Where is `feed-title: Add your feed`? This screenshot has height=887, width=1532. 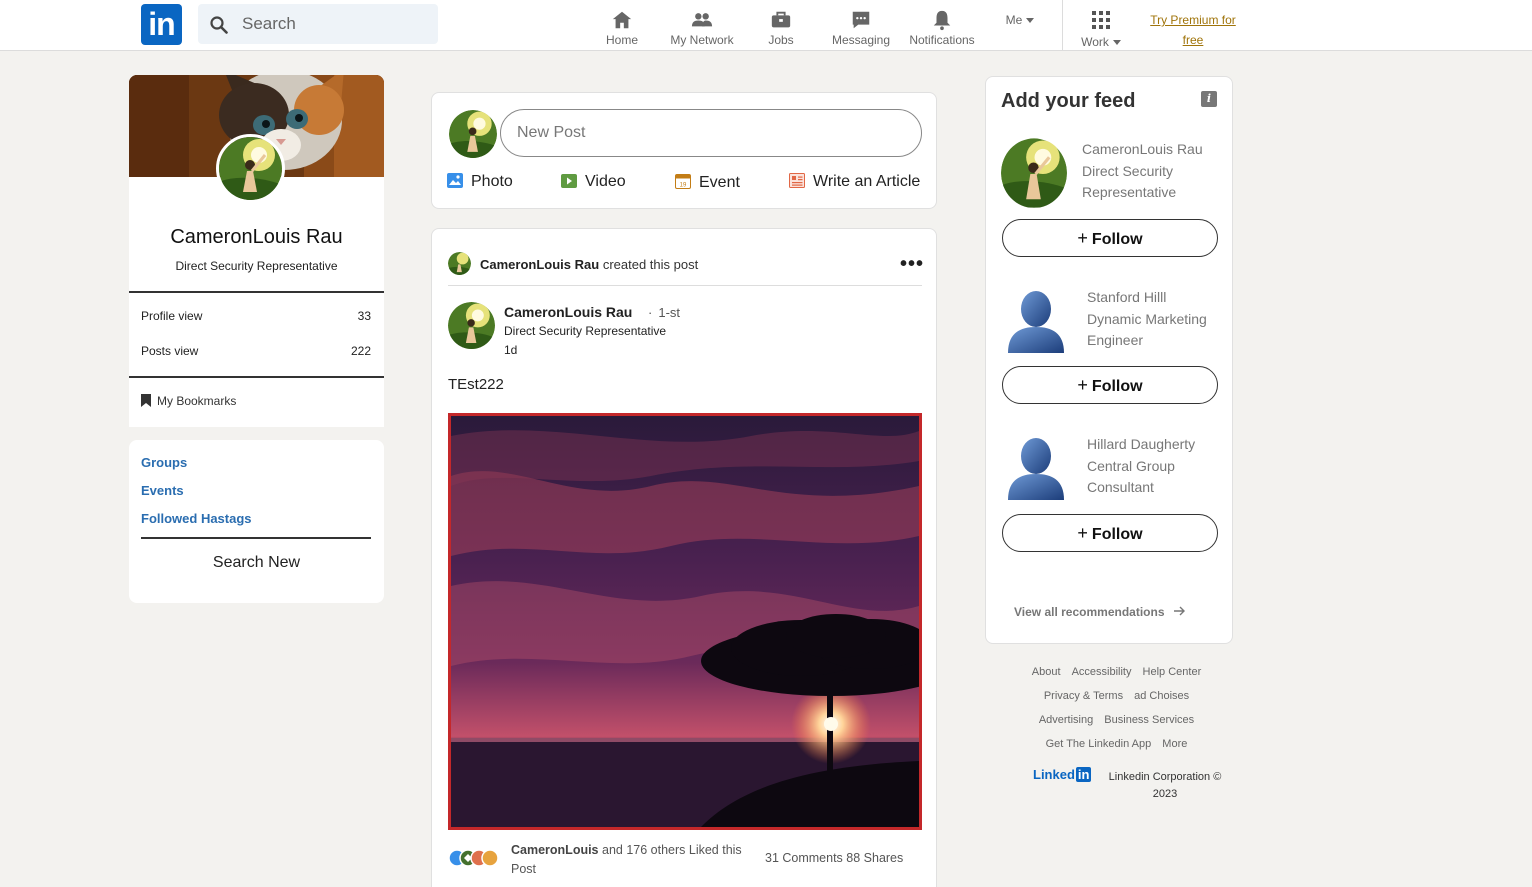 feed-title: Add your feed is located at coordinates (1068, 101).